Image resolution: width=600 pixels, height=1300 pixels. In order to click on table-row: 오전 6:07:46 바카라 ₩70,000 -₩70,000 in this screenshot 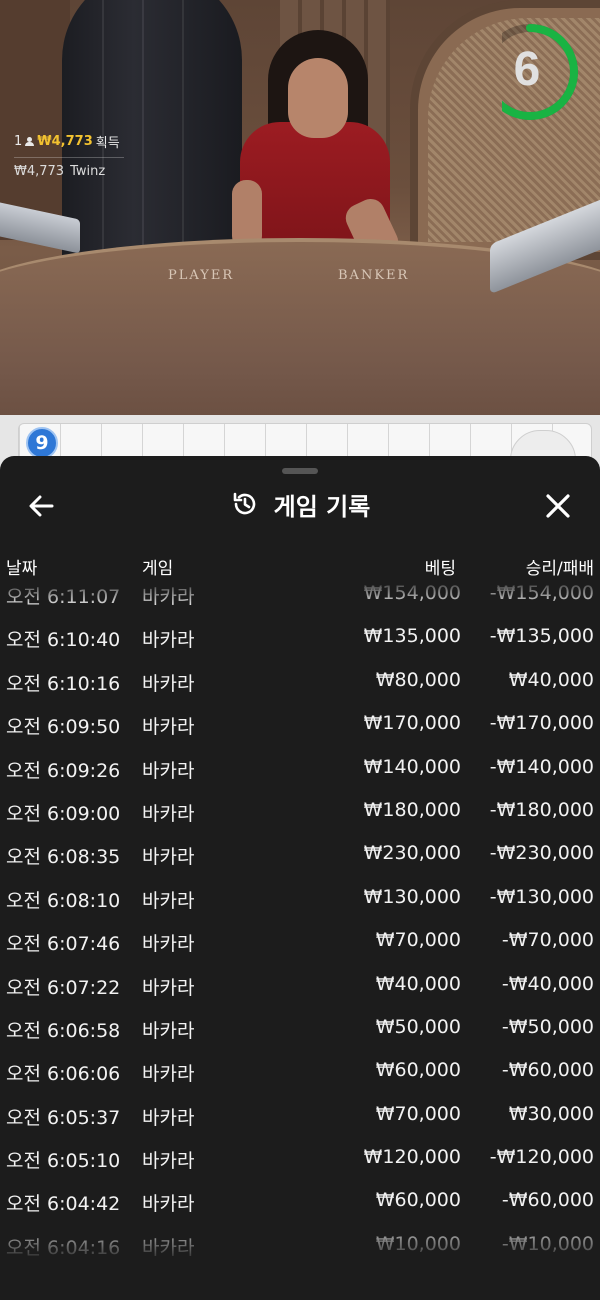, I will do `click(300, 939)`.